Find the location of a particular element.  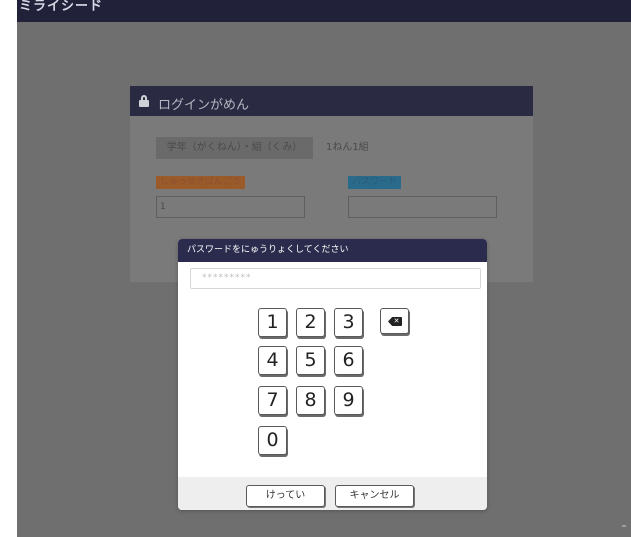

dialog-title: パスワードをにゅうりょくしてください is located at coordinates (332, 250).